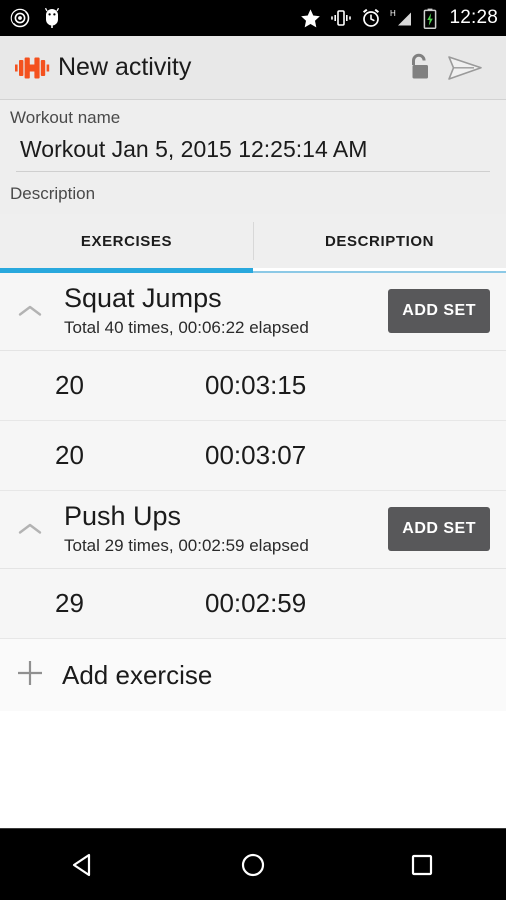 The width and height of the screenshot is (506, 900). I want to click on cast-icon, so click(20, 18).